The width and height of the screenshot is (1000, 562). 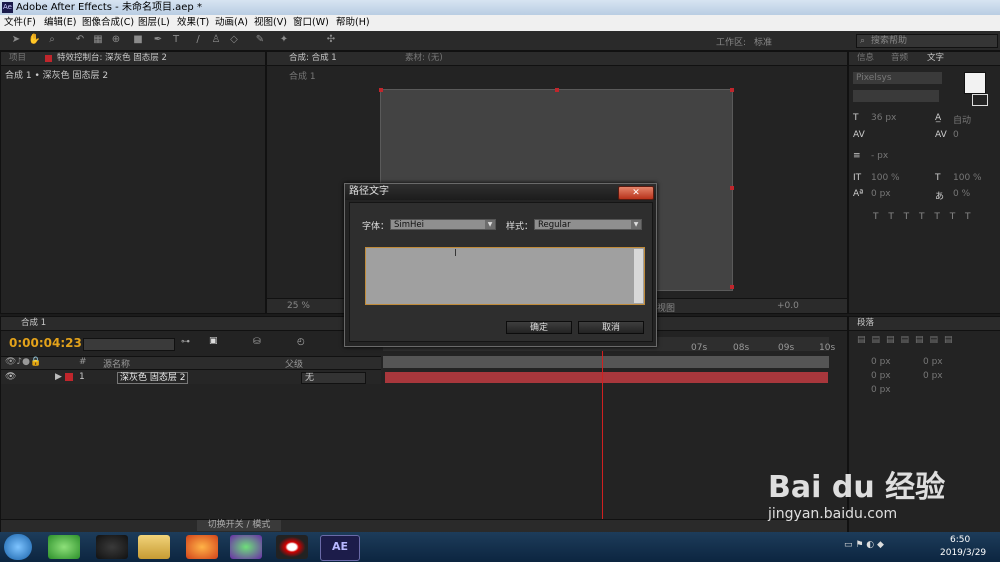 I want to click on menu-view: 视图(V), so click(x=270, y=23).